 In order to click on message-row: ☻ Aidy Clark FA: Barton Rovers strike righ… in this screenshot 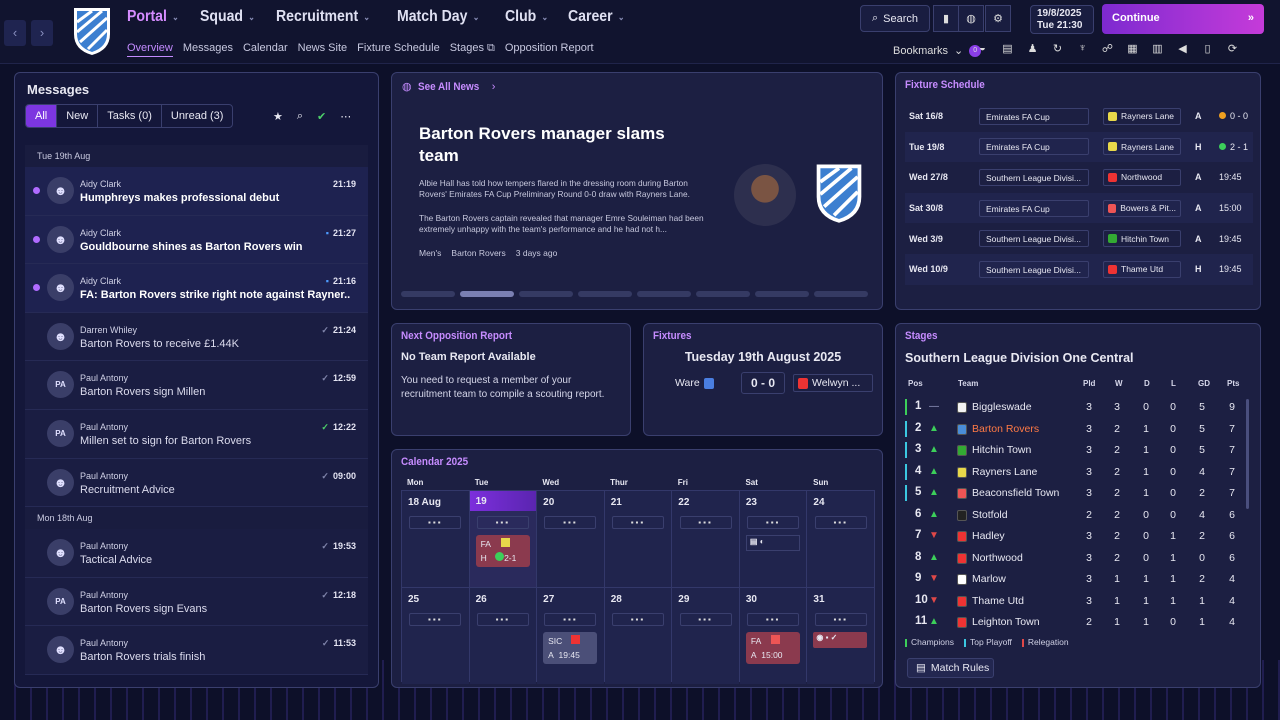, I will do `click(196, 288)`.